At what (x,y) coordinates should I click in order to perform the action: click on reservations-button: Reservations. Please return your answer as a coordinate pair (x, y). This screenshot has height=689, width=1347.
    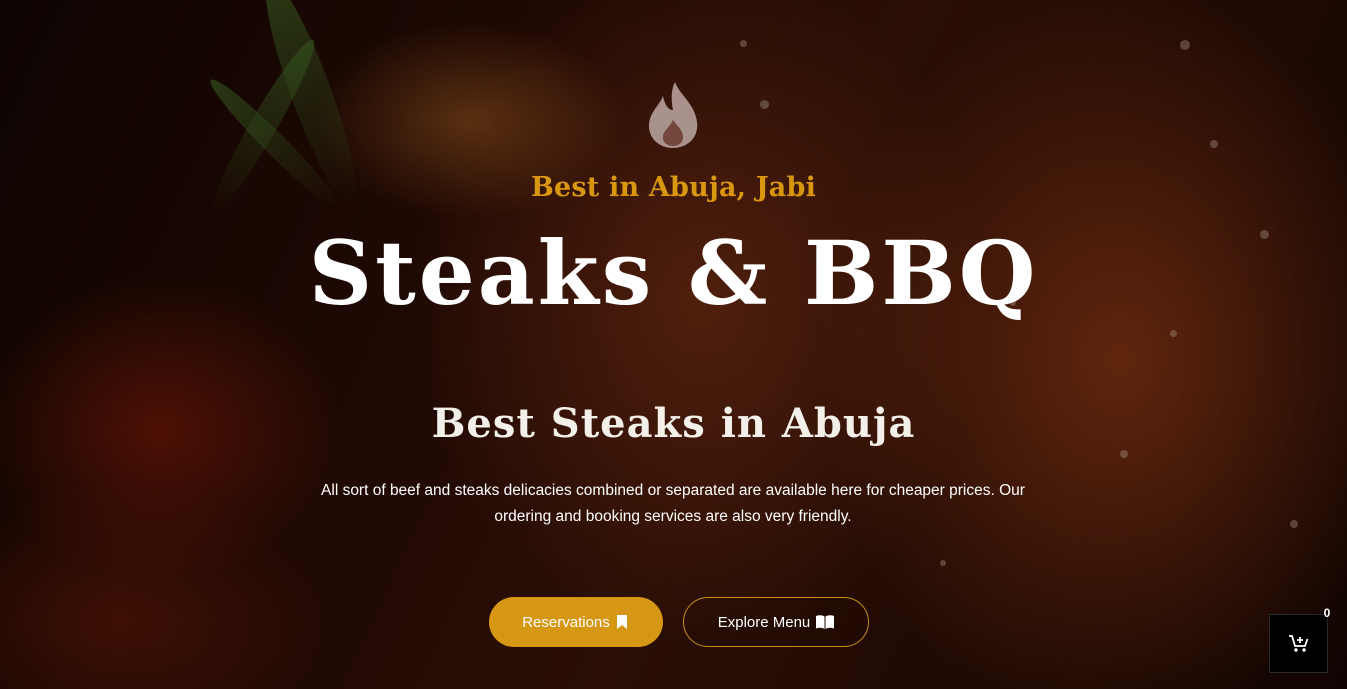
    Looking at the image, I should click on (576, 622).